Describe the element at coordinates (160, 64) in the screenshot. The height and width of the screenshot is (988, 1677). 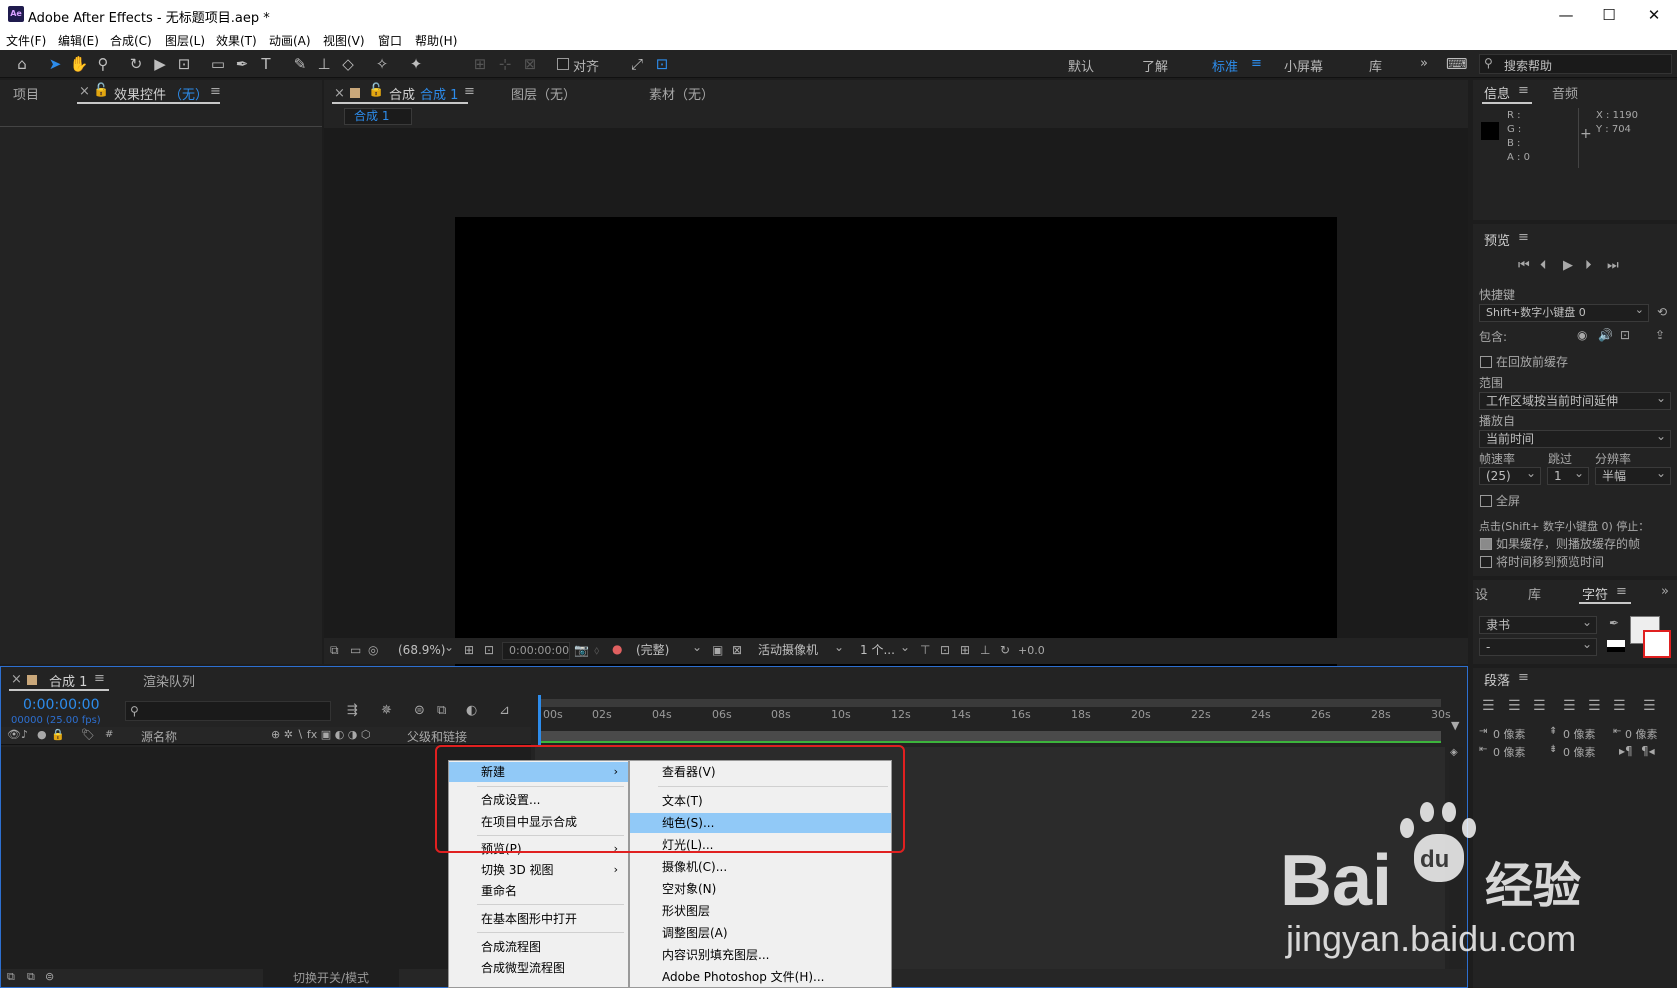
I see `camera-tool-icon: ▶` at that location.